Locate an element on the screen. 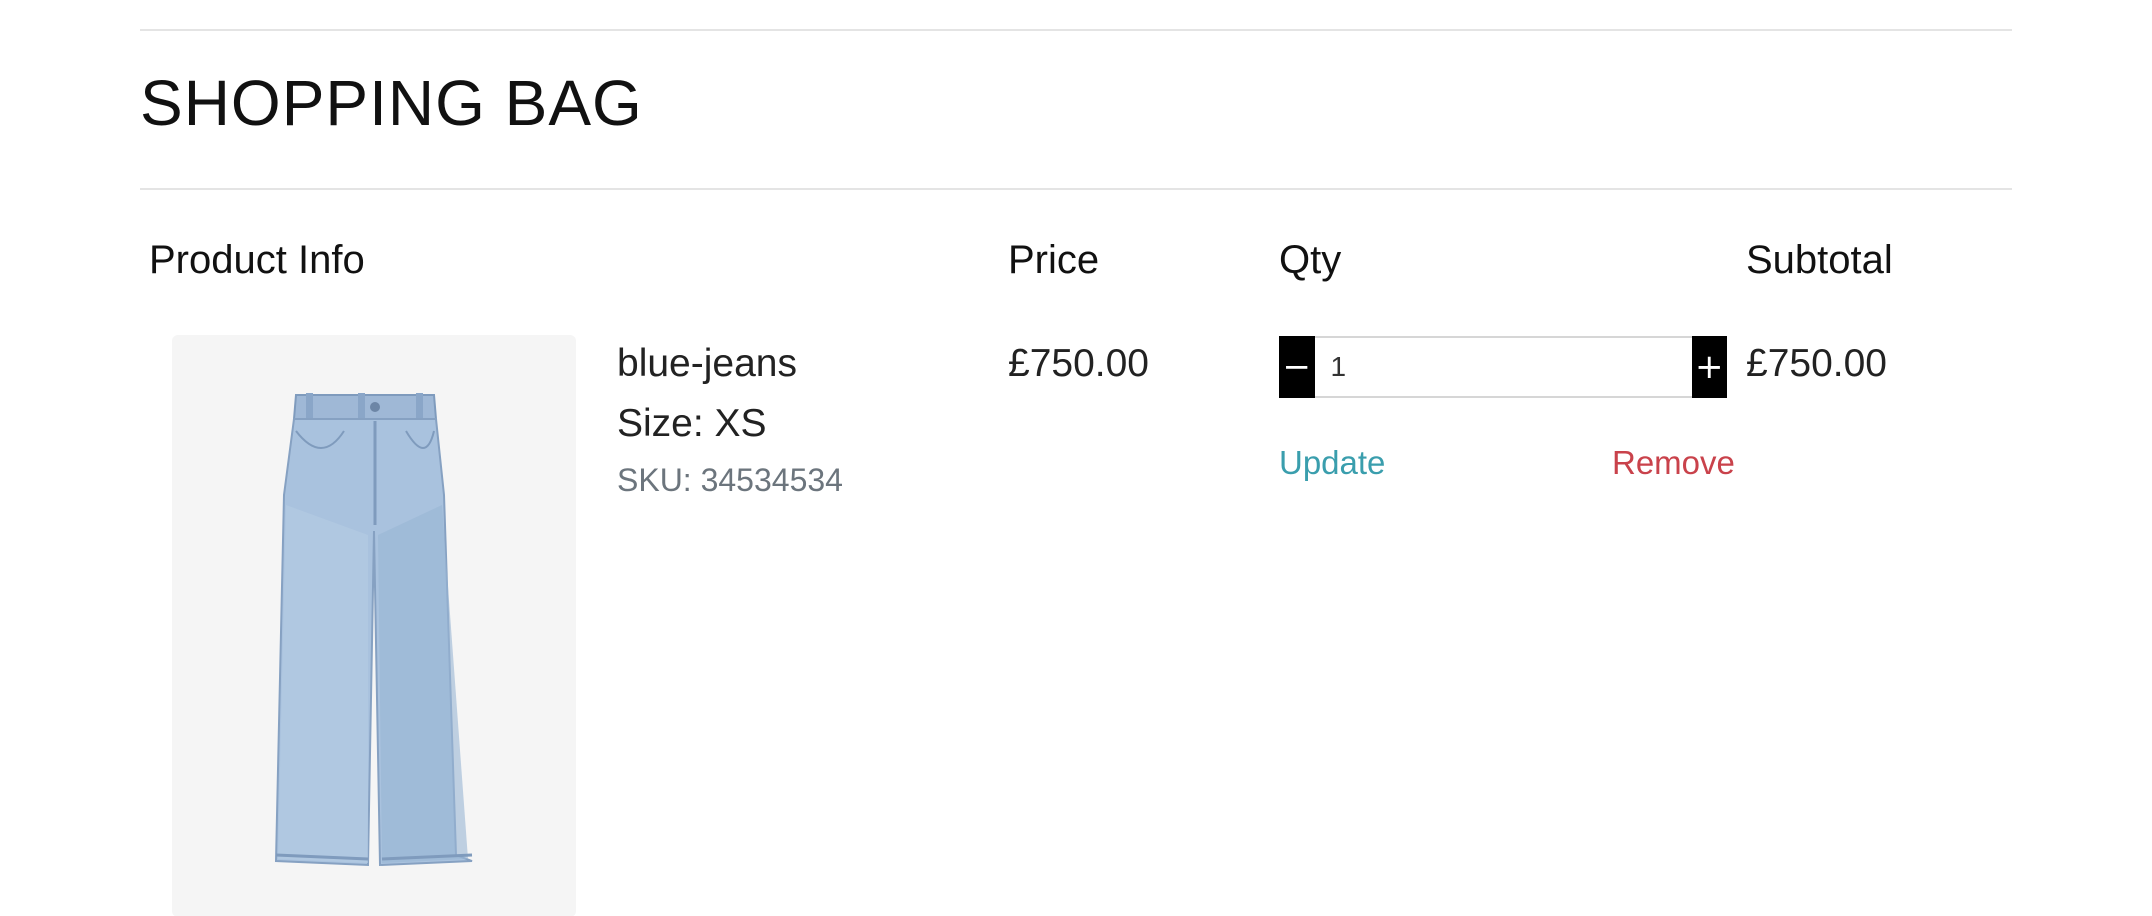 The width and height of the screenshot is (2152, 916). page-title: SHOPPING BAG is located at coordinates (391, 103).